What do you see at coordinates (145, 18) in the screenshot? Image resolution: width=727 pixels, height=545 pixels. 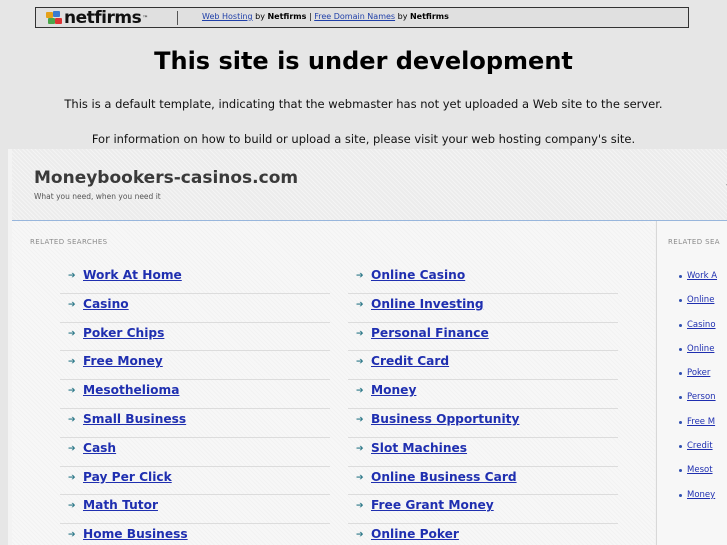 I see `netfirms-logo-tm: ™` at bounding box center [145, 18].